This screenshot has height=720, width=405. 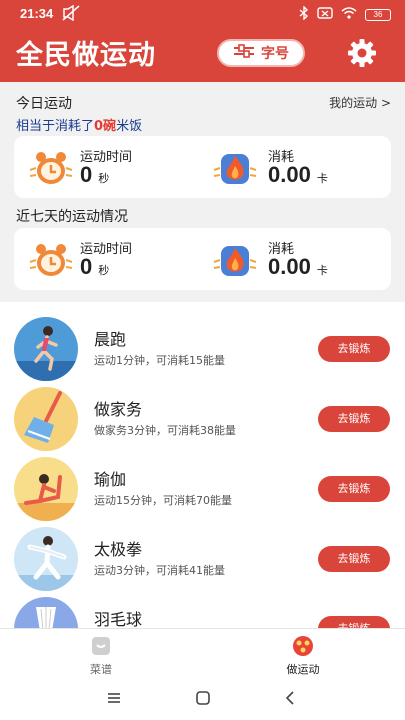 What do you see at coordinates (159, 570) in the screenshot?
I see `activity-desc: 运动3分钟，可消耗41能量` at bounding box center [159, 570].